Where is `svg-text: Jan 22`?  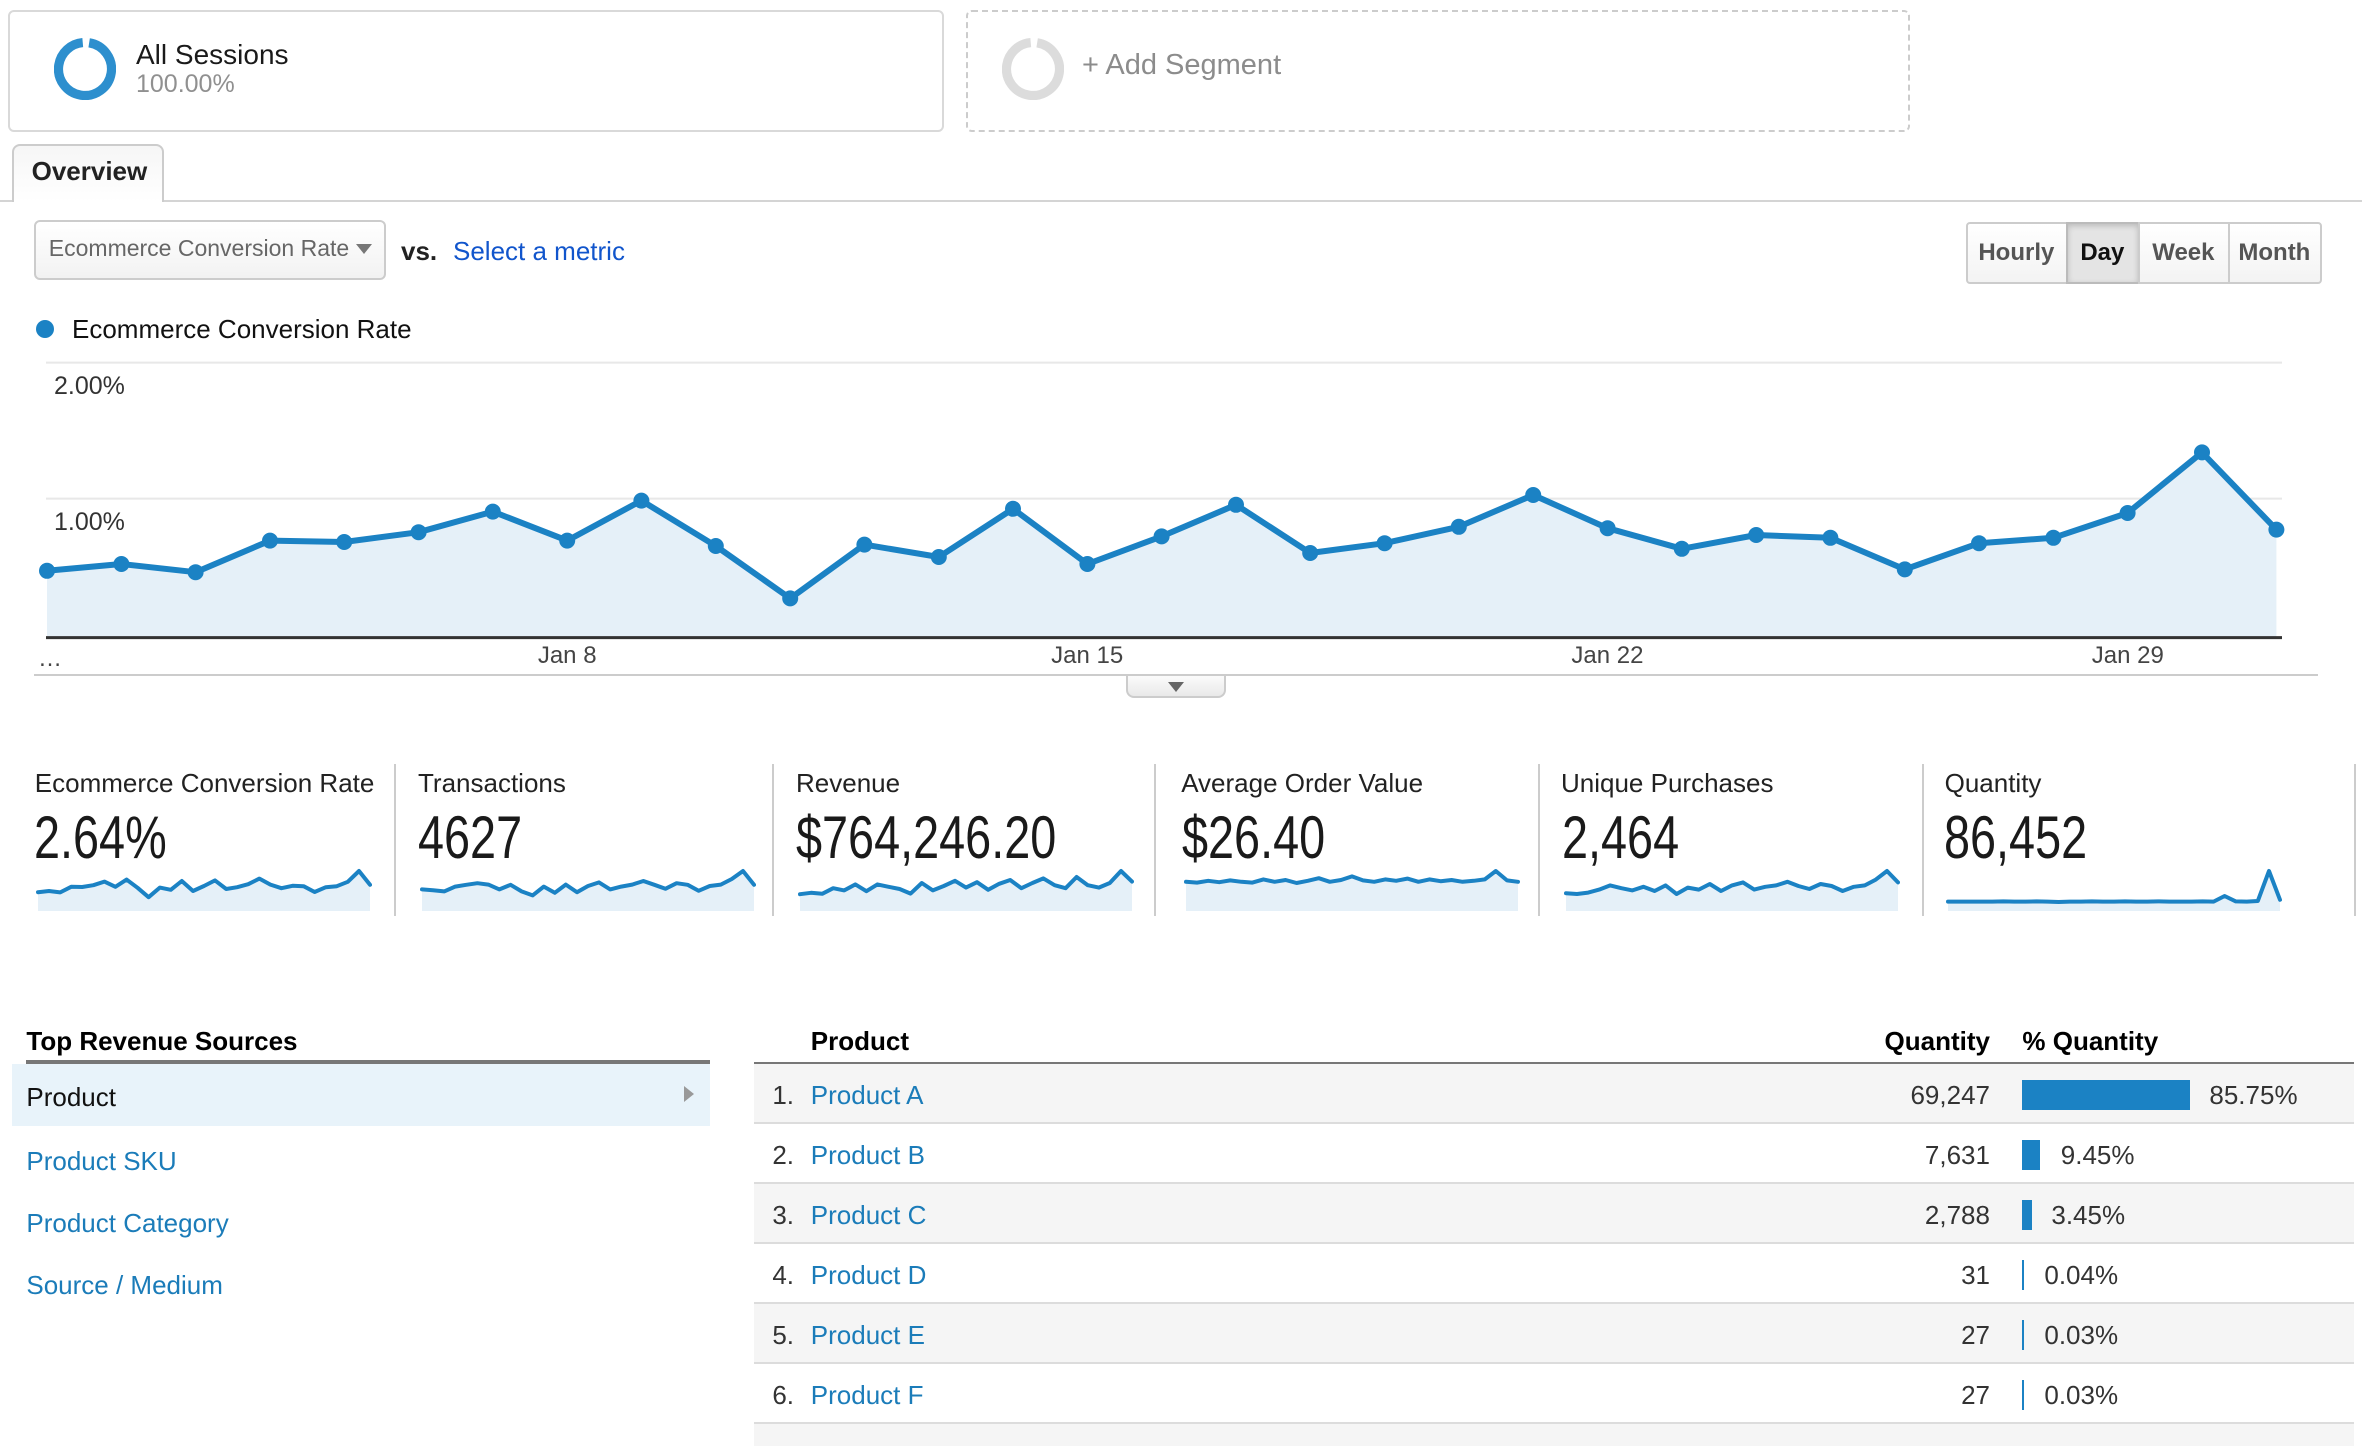 svg-text: Jan 22 is located at coordinates (1607, 655).